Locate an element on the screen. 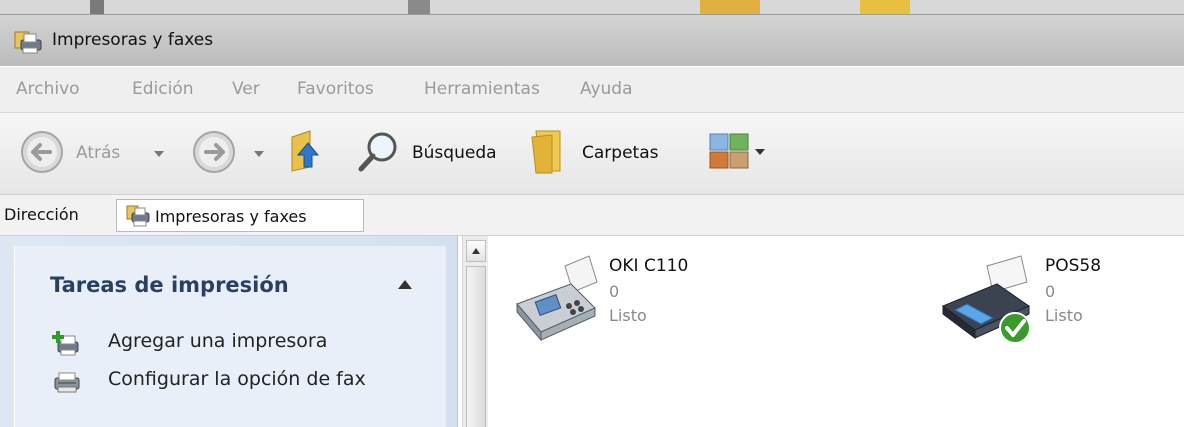 This screenshot has height=427, width=1184. scroll-up-button is located at coordinates (476, 251).